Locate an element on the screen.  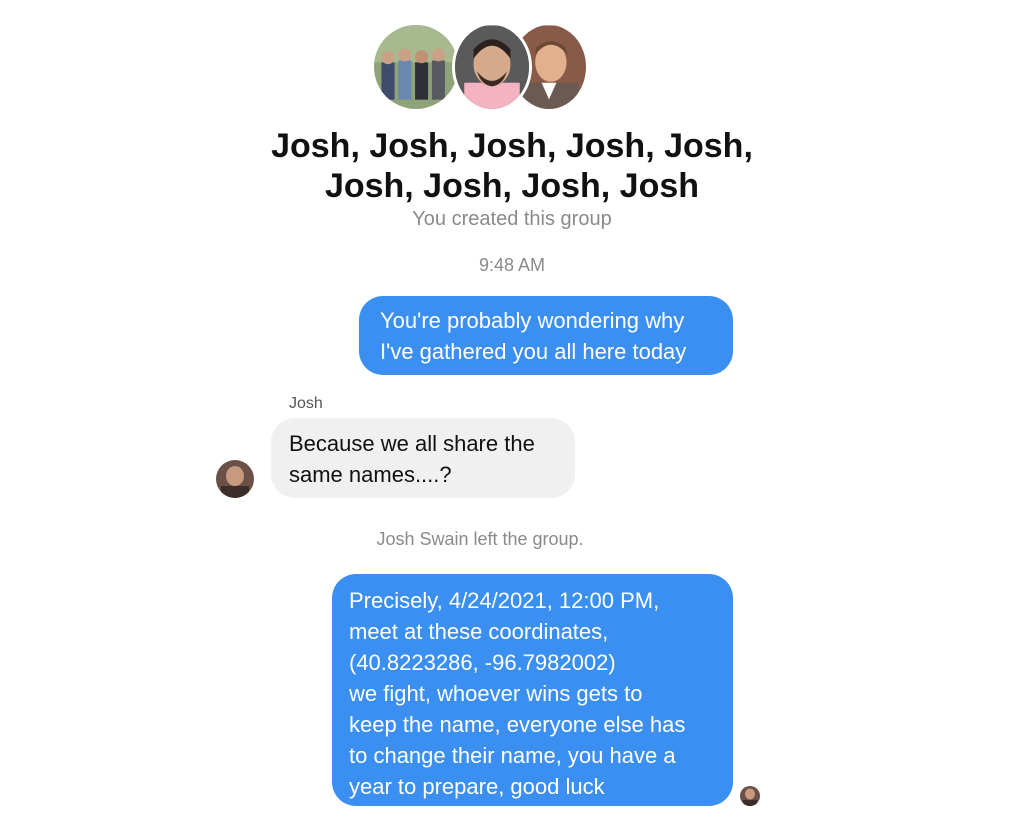
sender-name: Josh is located at coordinates (306, 403).